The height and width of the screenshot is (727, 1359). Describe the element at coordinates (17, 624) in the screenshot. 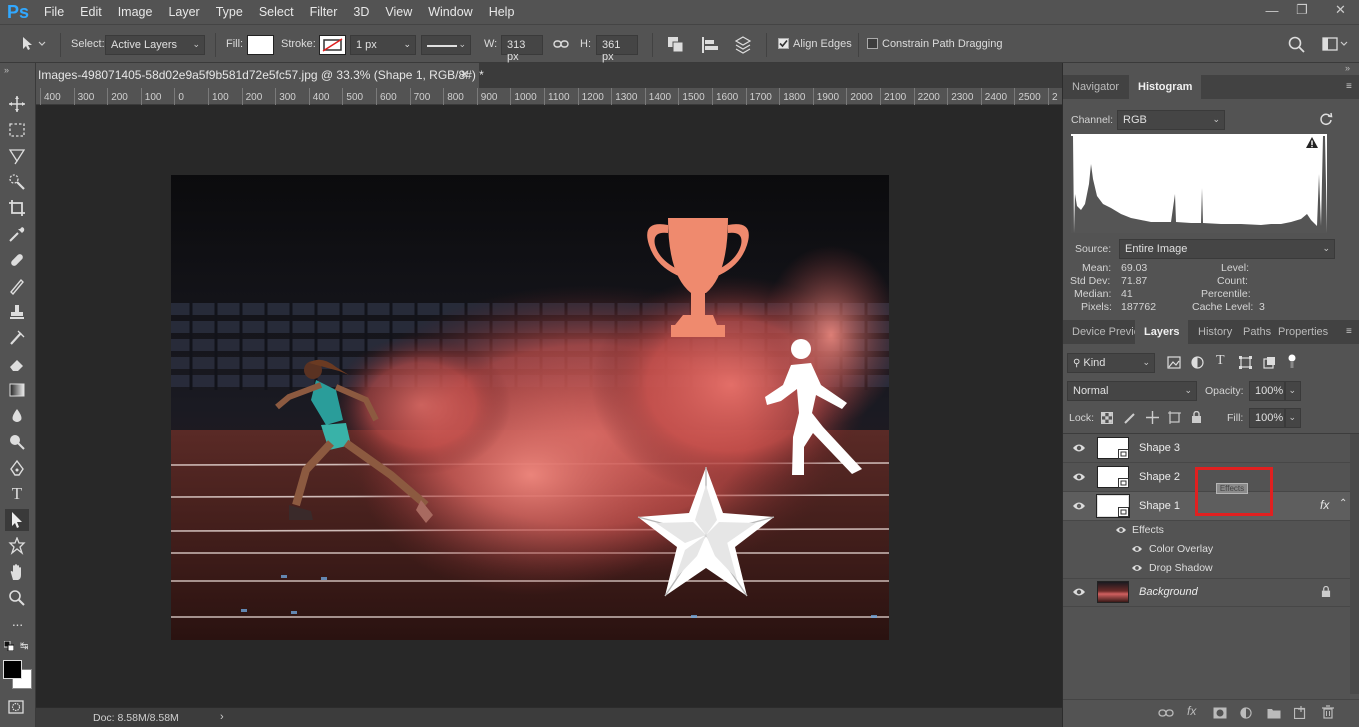

I see `more-tools-icon: ···` at that location.